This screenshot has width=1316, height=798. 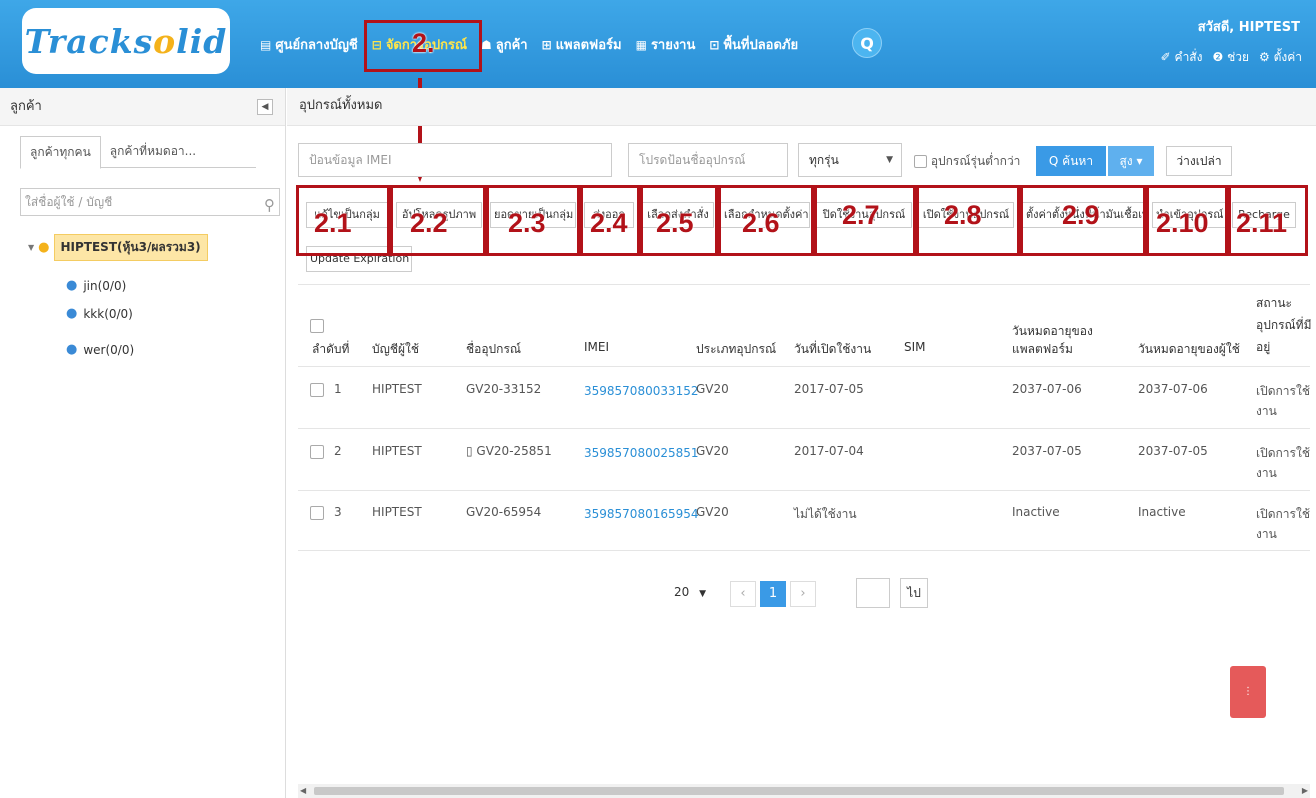 I want to click on page-1-button: 1, so click(x=773, y=594).